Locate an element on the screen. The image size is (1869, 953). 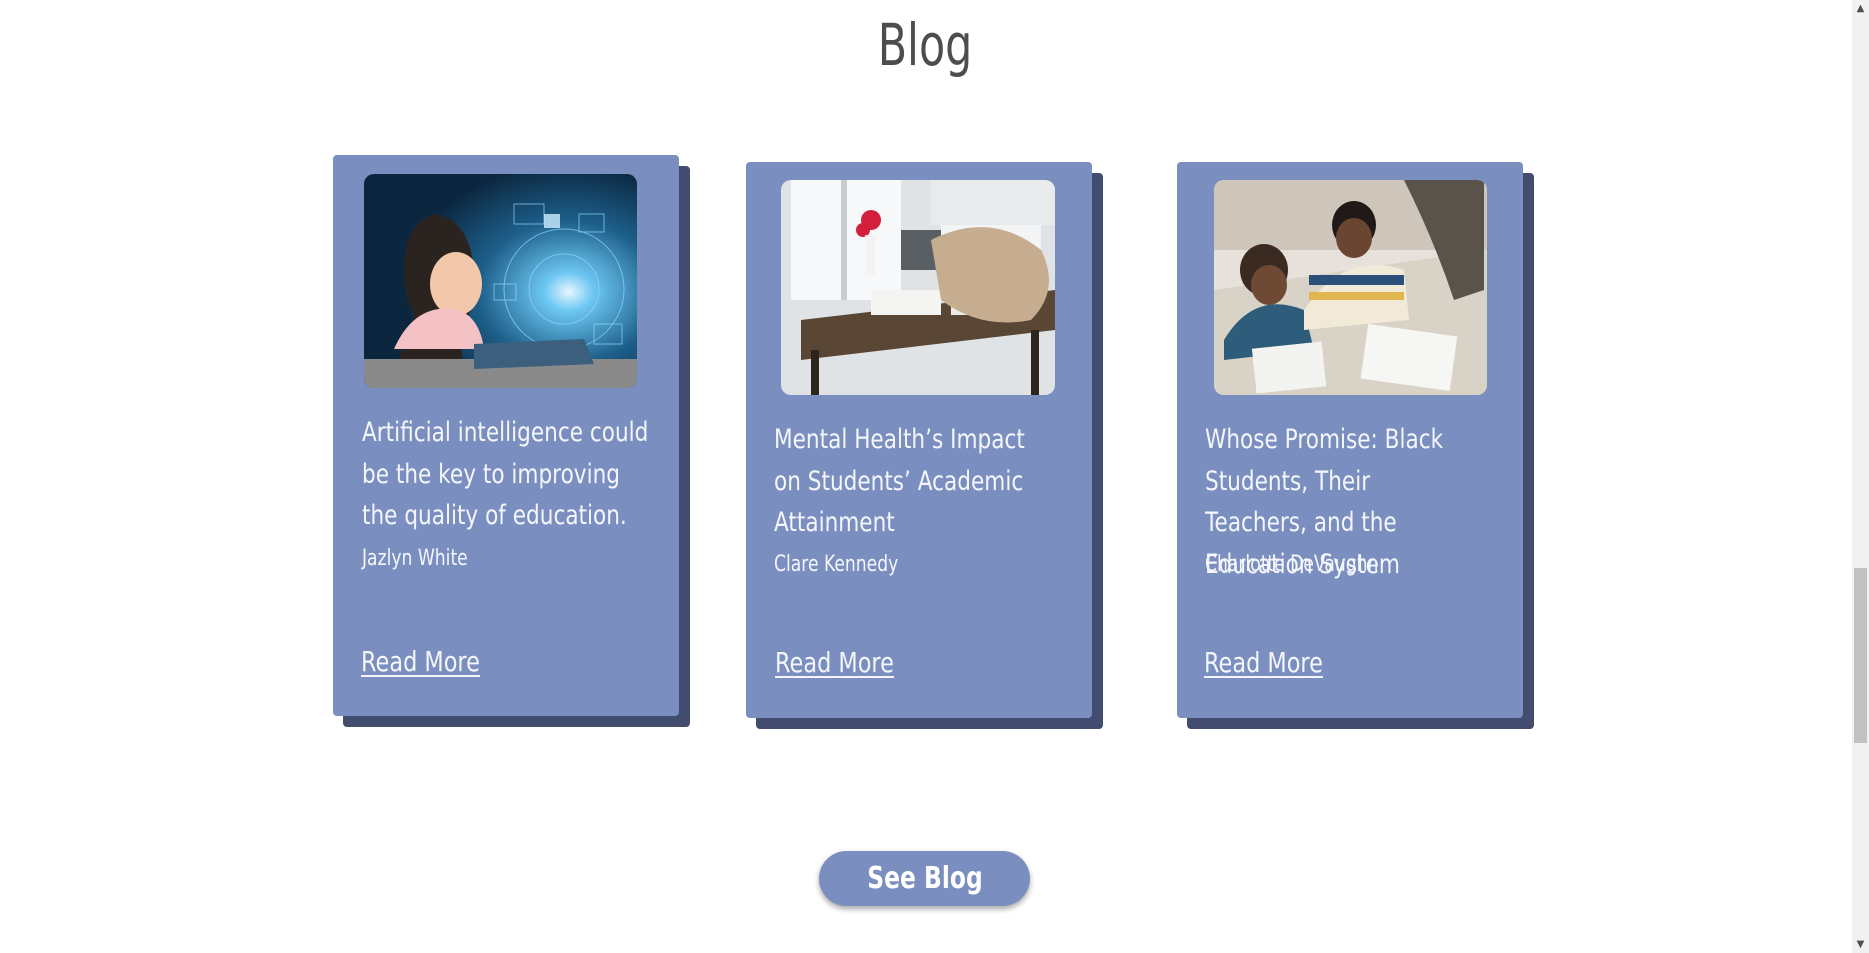
post-author: Jazlyn White is located at coordinates (415, 558).